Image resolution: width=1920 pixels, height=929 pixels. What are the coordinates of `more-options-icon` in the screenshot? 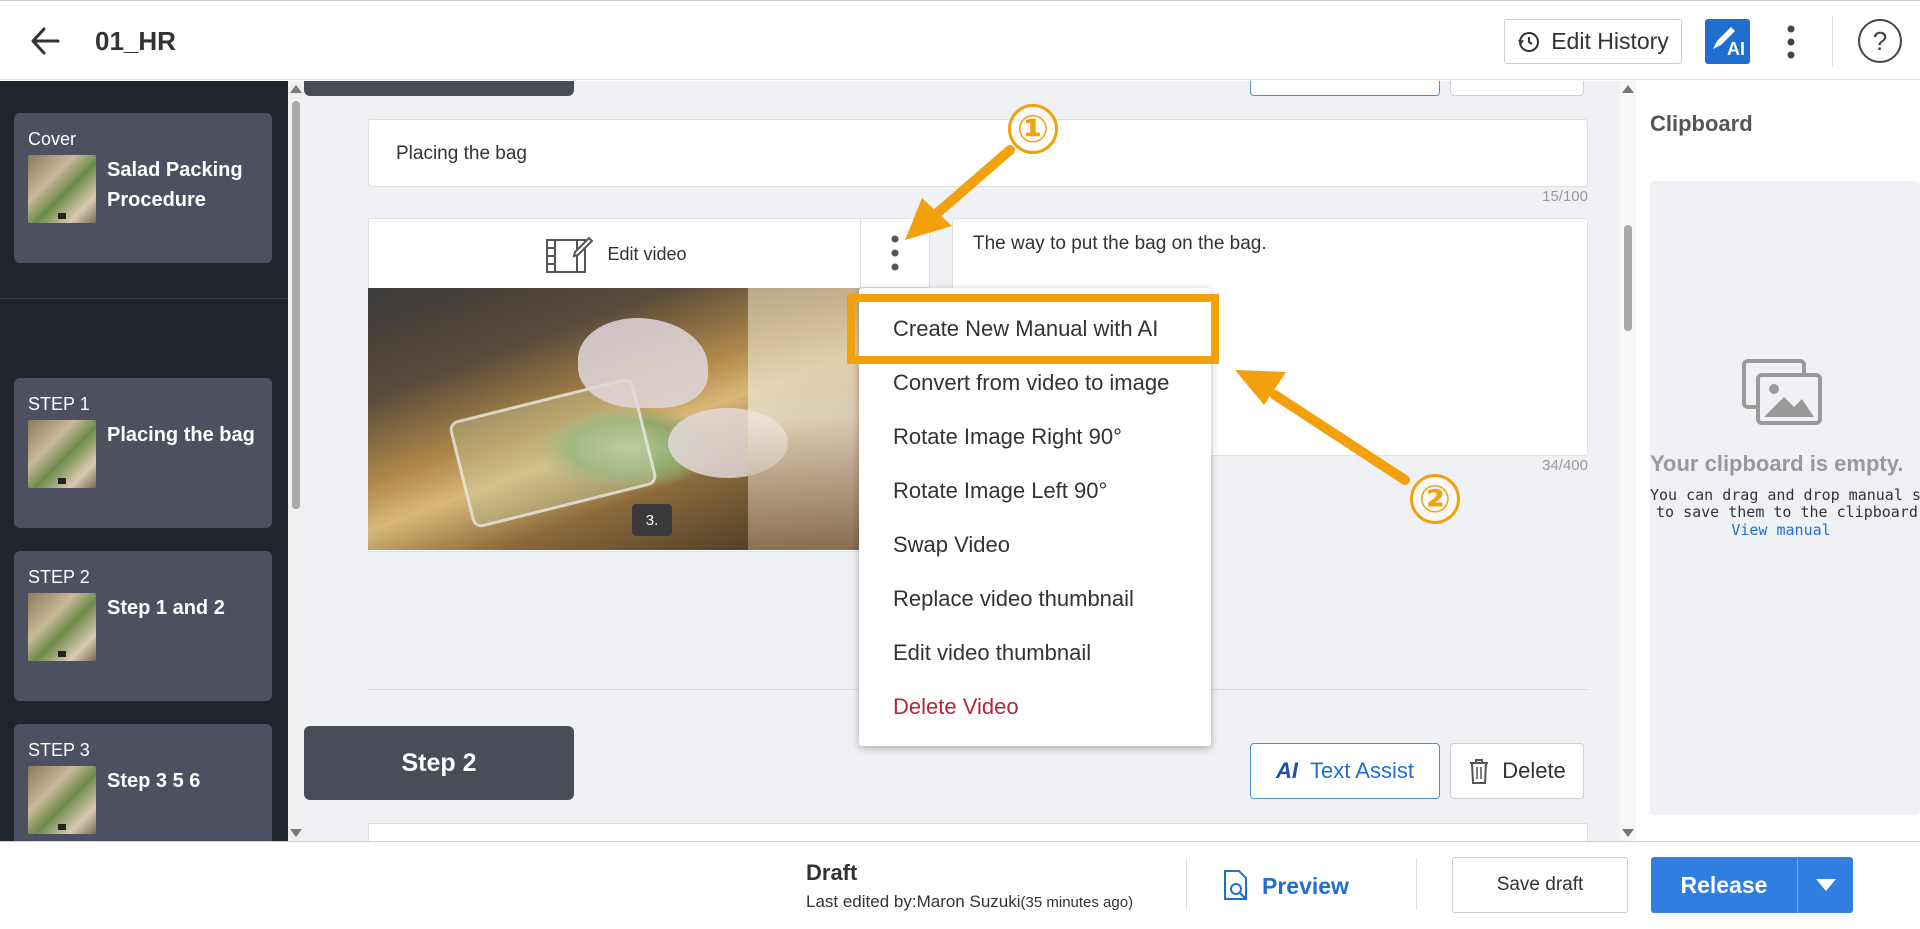 It's located at (1791, 42).